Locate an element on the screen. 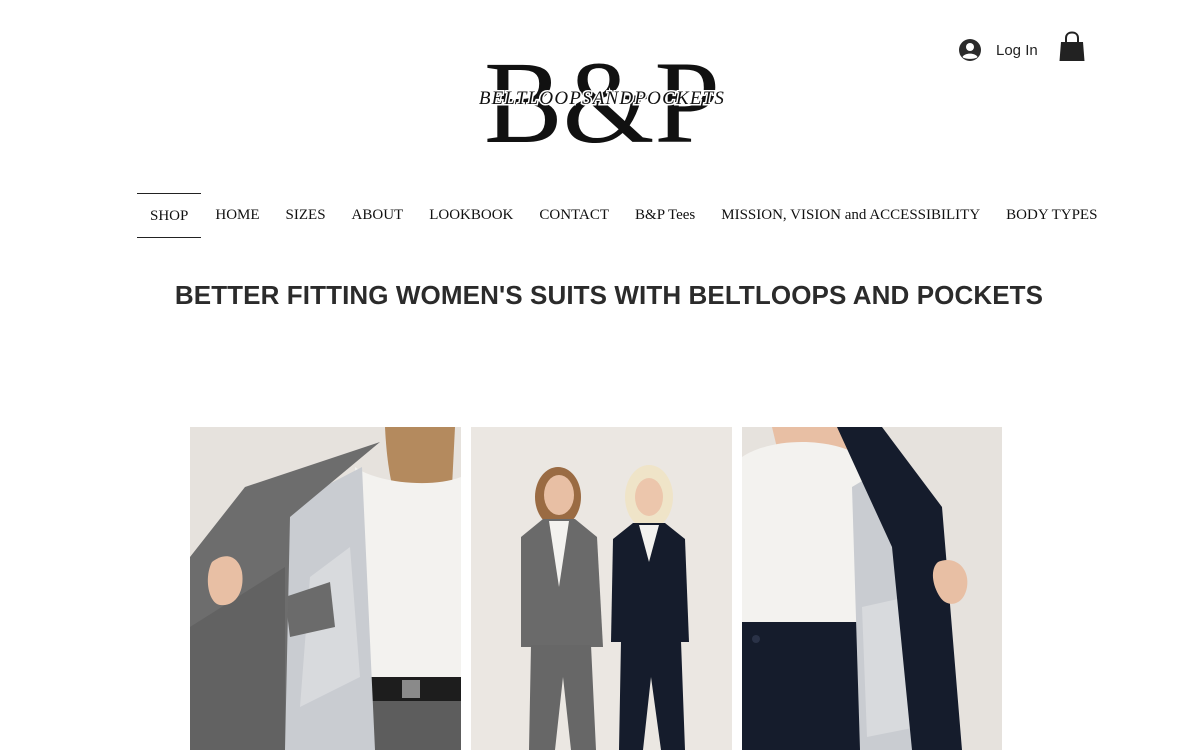  site-logo: B&P BELTLOOPSANDPOCKETS is located at coordinates (602, 100).